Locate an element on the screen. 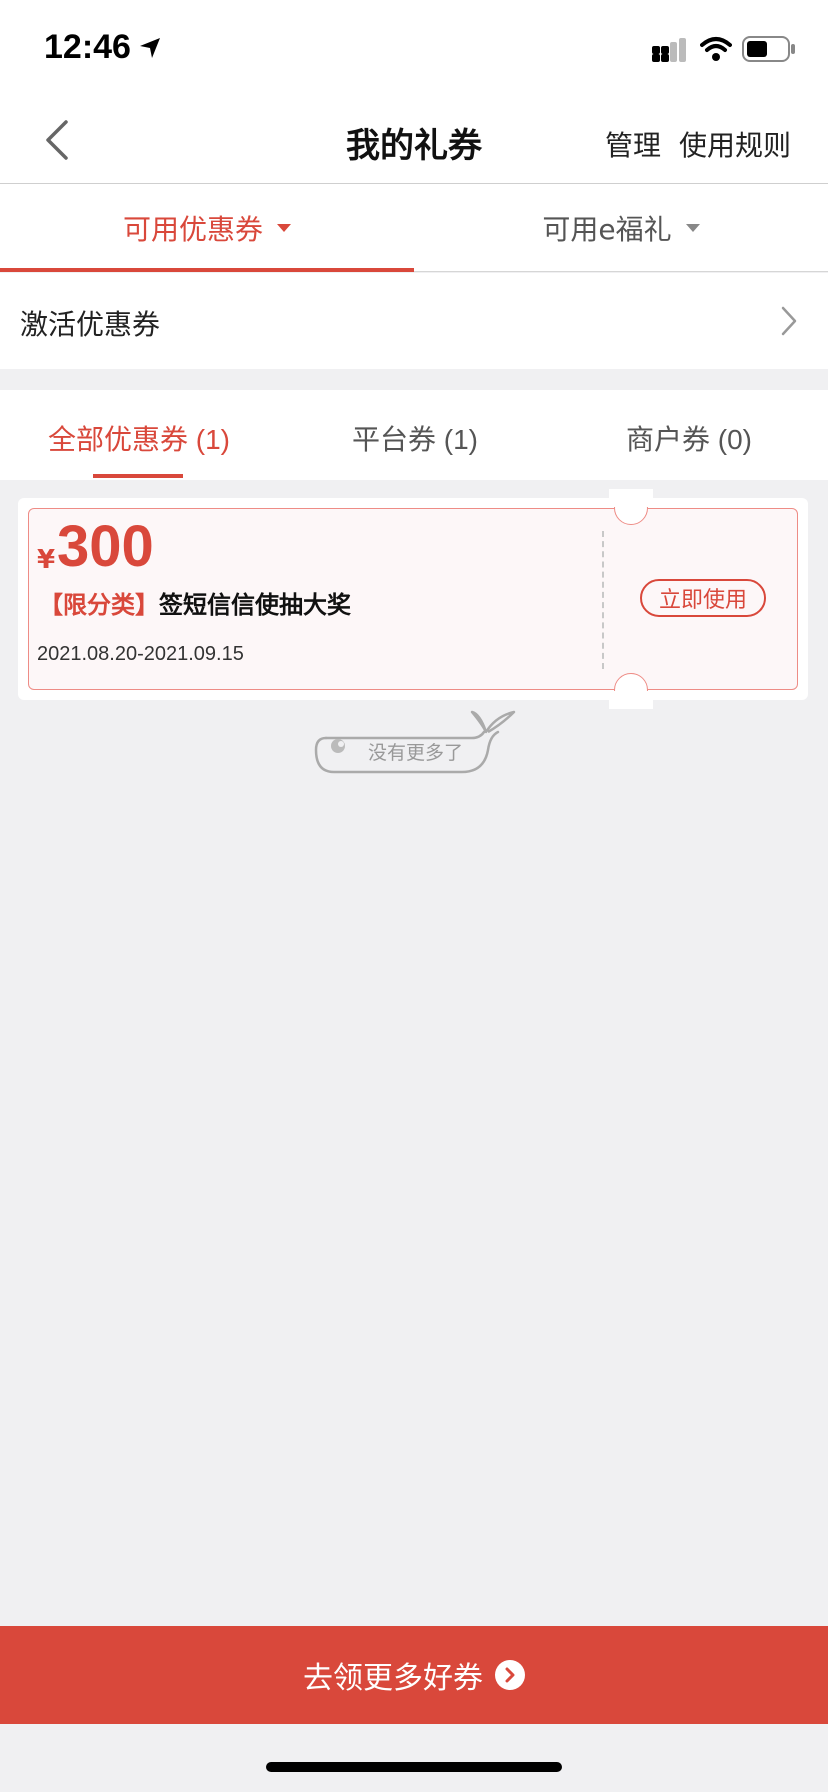  use-now-button: 立即使用 is located at coordinates (703, 598).